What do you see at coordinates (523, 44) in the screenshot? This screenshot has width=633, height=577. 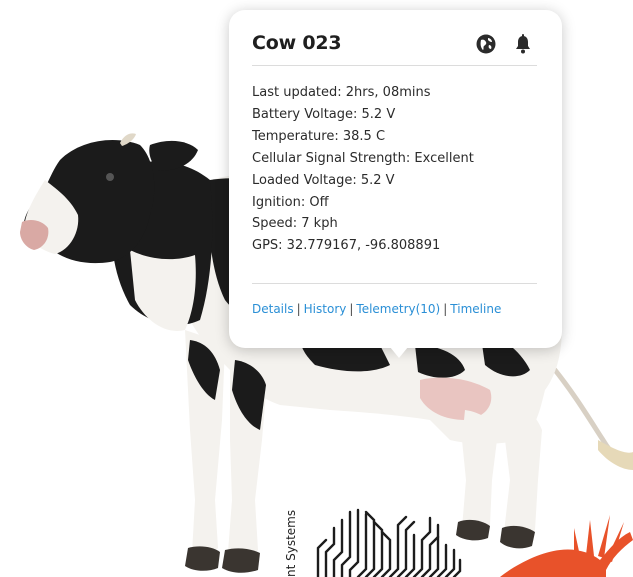 I see `bell-icon` at bounding box center [523, 44].